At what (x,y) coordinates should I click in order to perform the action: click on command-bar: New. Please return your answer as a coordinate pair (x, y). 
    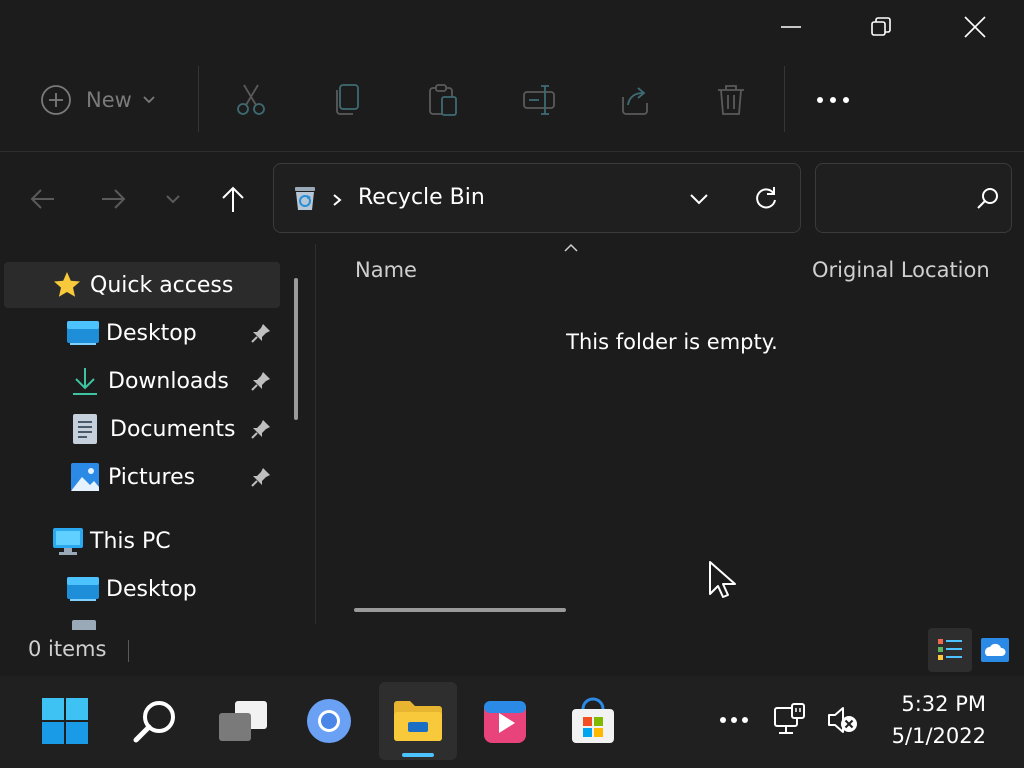
    Looking at the image, I should click on (512, 104).